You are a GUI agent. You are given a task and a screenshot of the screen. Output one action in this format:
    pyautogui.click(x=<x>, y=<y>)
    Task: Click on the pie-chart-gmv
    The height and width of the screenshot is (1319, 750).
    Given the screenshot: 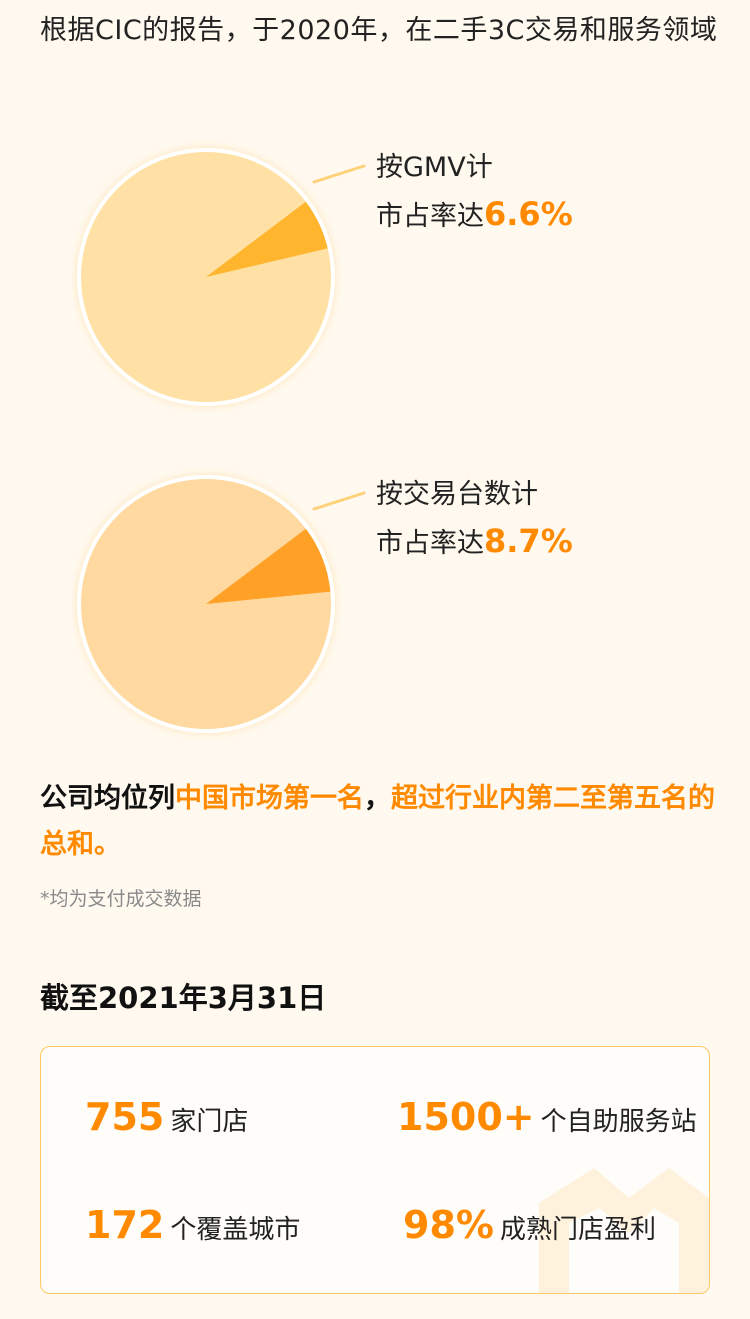 What is the action you would take?
    pyautogui.click(x=206, y=277)
    